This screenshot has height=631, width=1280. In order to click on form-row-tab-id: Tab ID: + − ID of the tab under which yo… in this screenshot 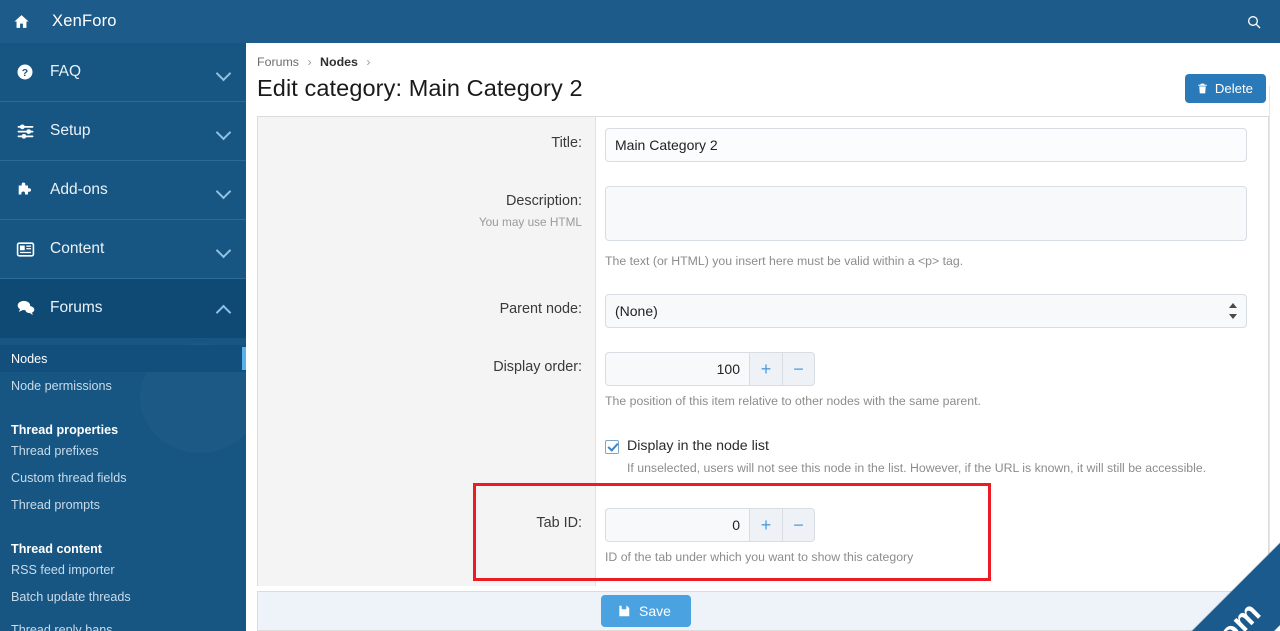, I will do `click(763, 537)`.